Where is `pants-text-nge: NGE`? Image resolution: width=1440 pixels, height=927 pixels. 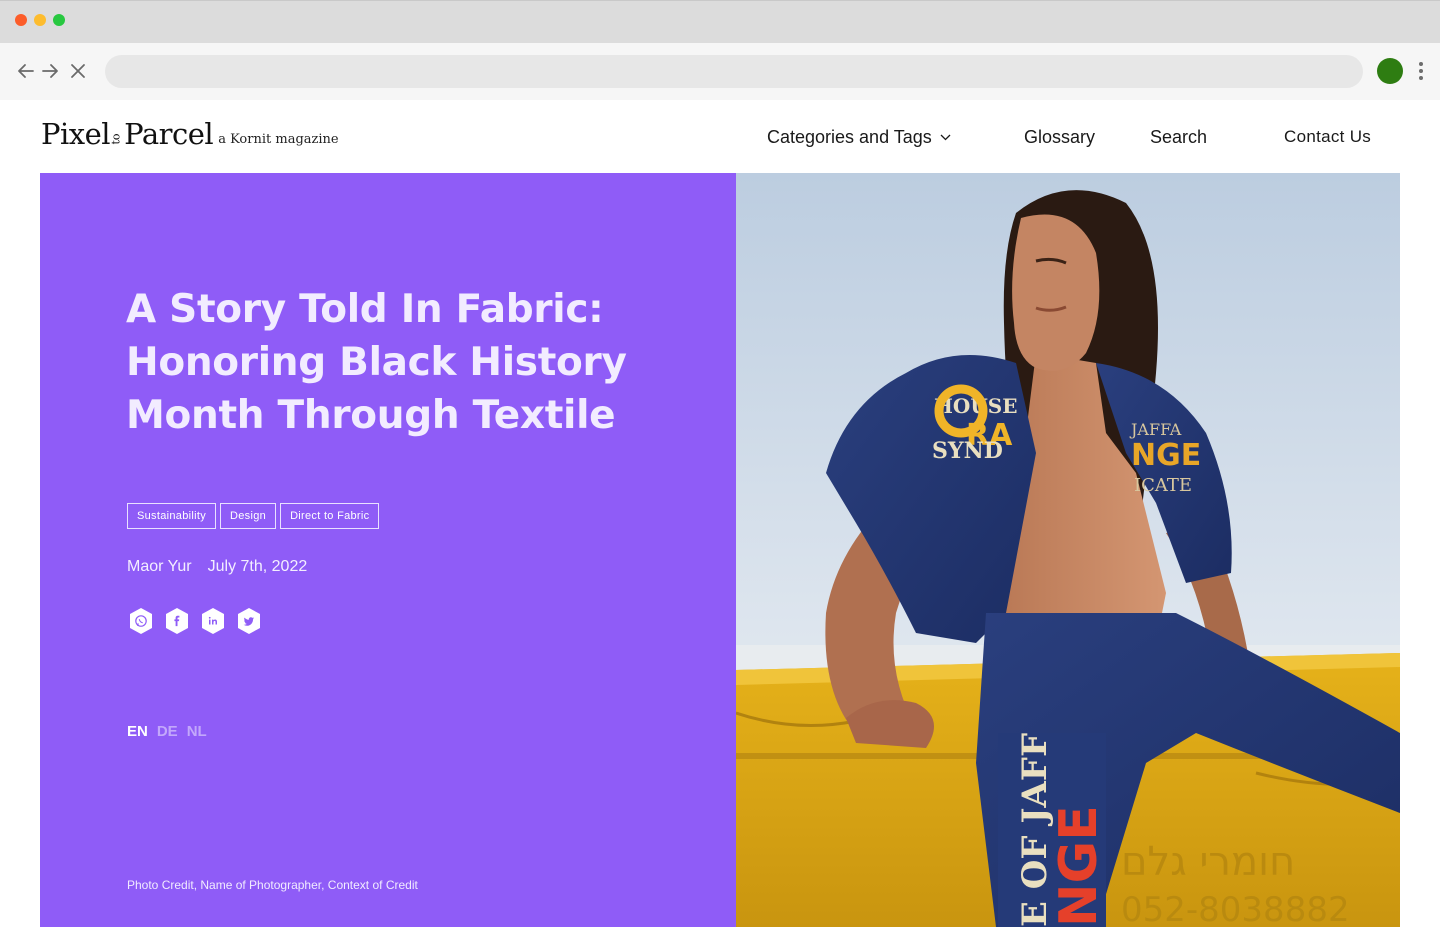 pants-text-nge: NGE is located at coordinates (1079, 866).